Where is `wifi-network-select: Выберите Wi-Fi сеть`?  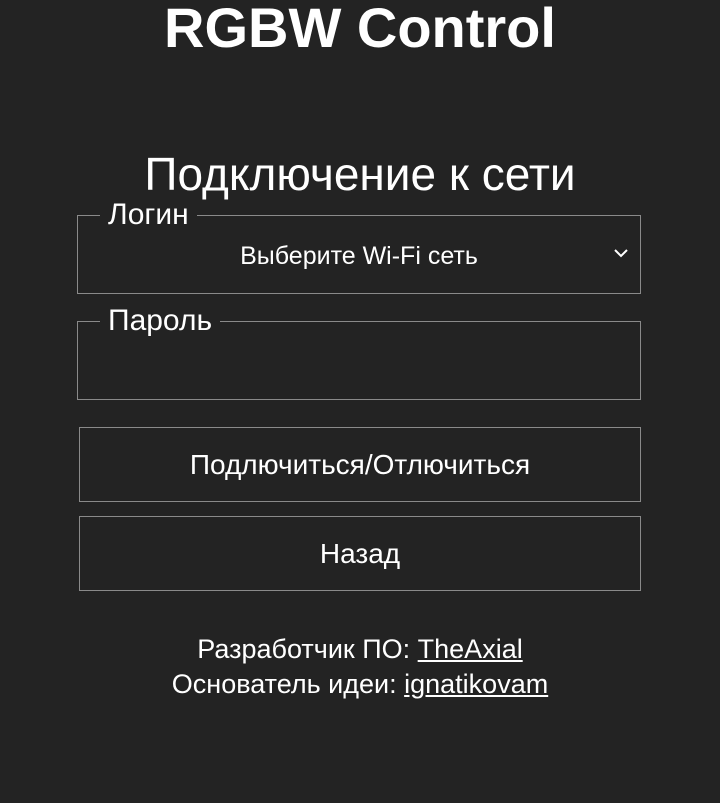
wifi-network-select: Выберите Wi-Fi сеть is located at coordinates (359, 256).